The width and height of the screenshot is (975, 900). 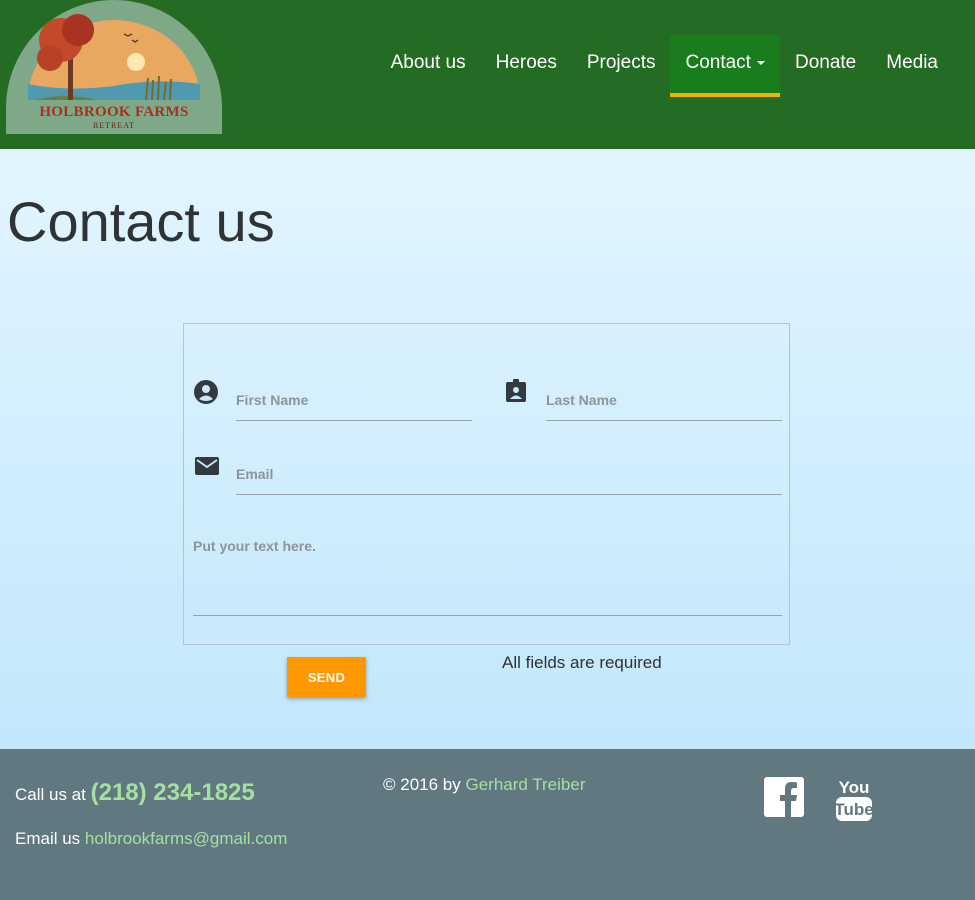 I want to click on caret-down-icon, so click(x=760, y=62).